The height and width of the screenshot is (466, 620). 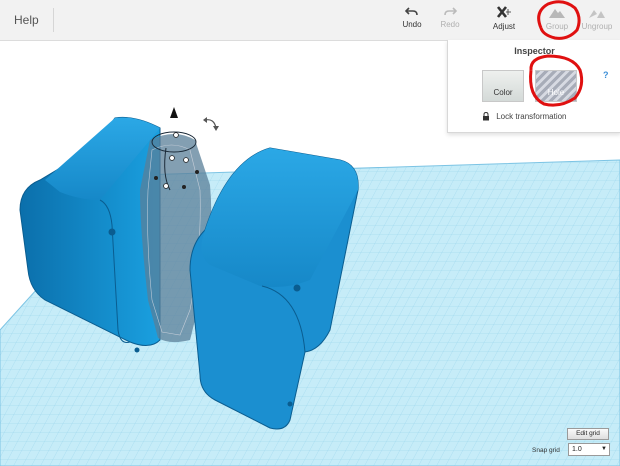 I want to click on top-toolbar: Help Undo Redo Adjust Group Ungroup, so click(x=310, y=20).